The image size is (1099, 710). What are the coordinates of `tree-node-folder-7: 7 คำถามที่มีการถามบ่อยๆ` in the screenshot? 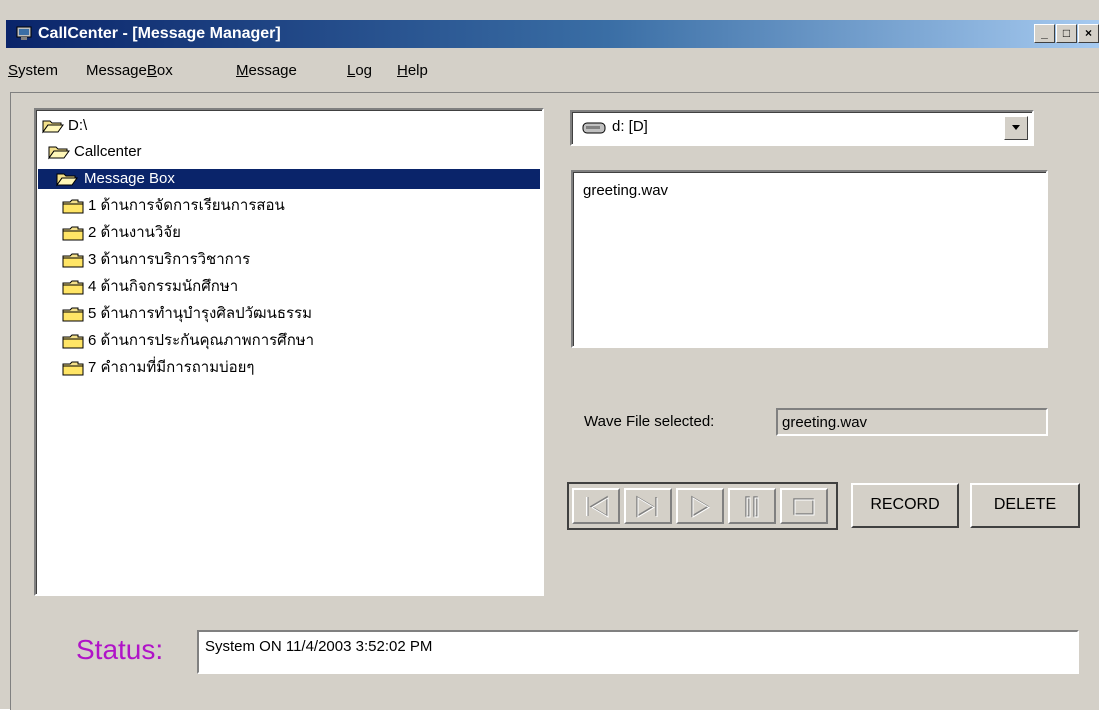 It's located at (297, 368).